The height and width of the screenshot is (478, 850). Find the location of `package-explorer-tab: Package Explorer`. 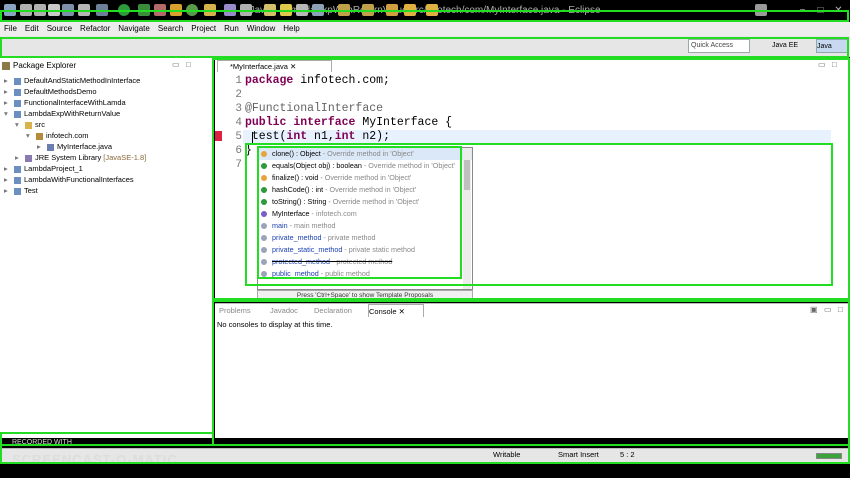

package-explorer-tab: Package Explorer is located at coordinates (92, 66).